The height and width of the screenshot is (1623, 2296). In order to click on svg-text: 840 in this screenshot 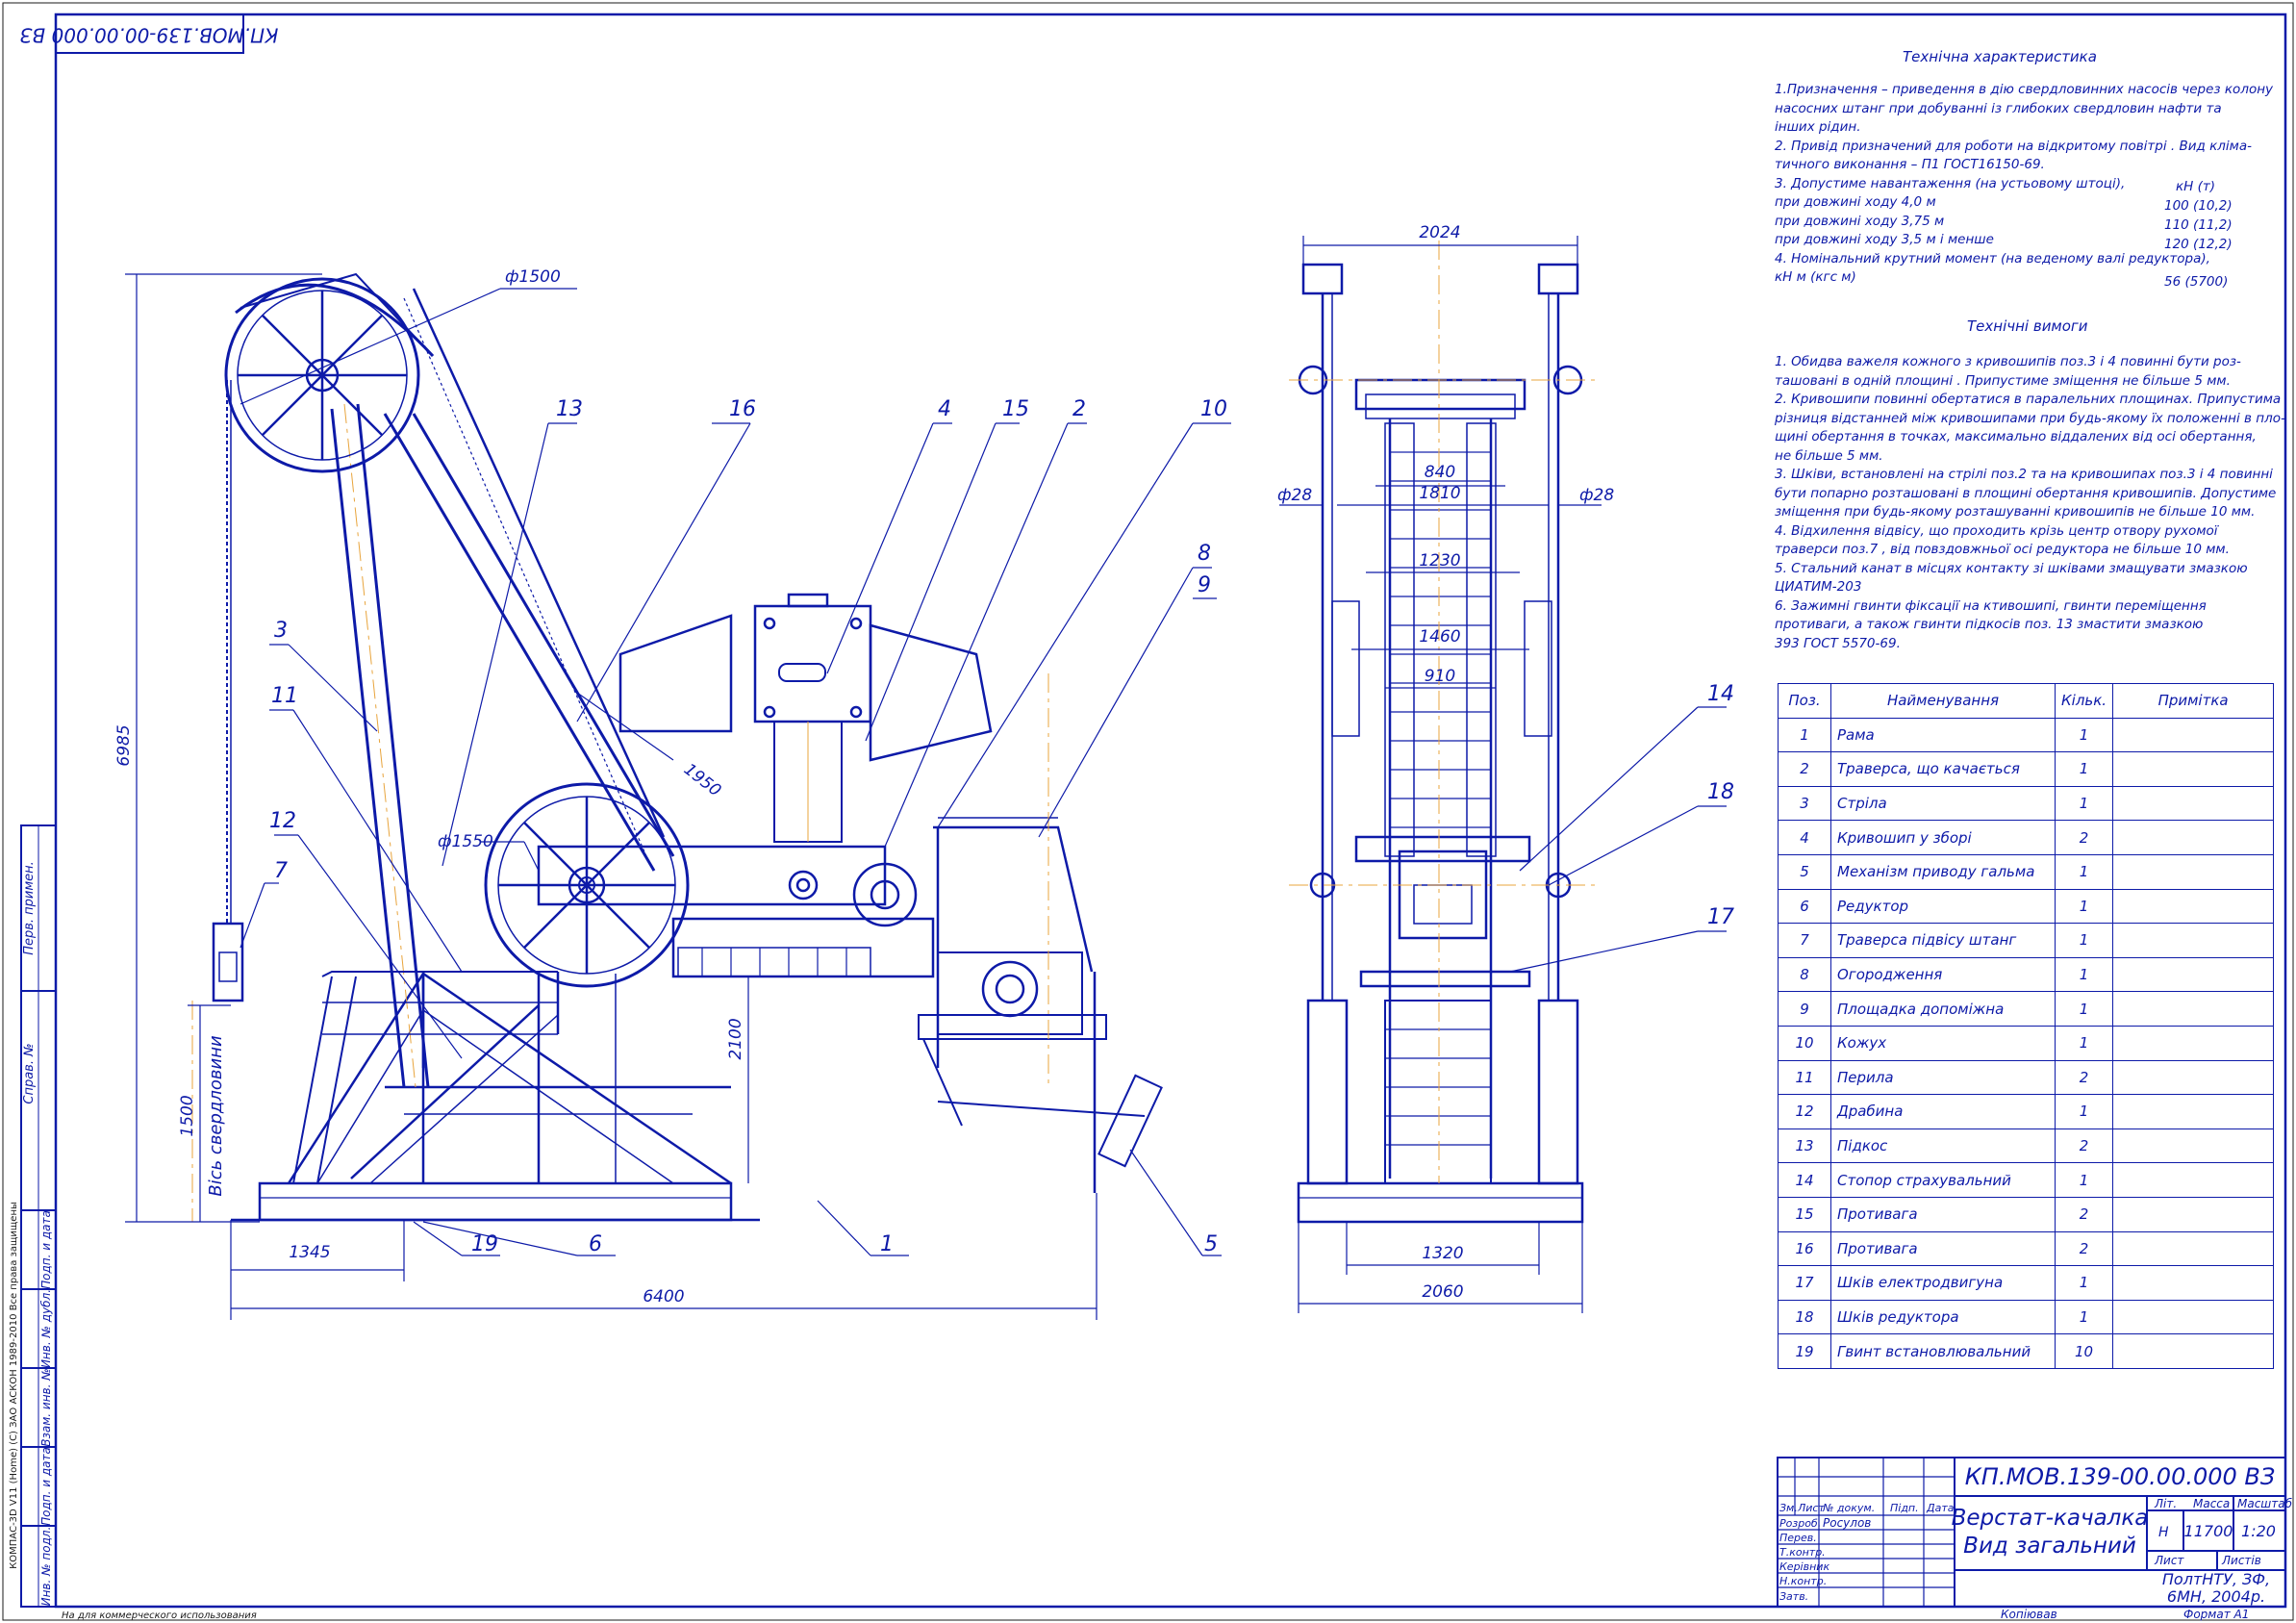, I will do `click(1440, 472)`.